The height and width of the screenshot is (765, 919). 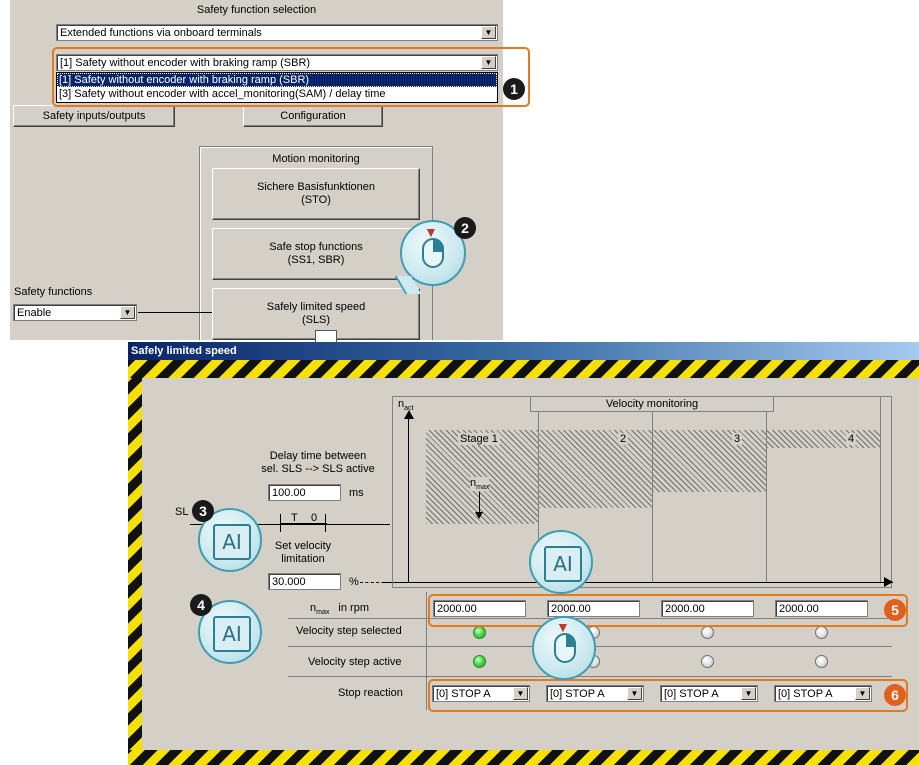 I want to click on delay-label-1: Delay time between, so click(x=318, y=456).